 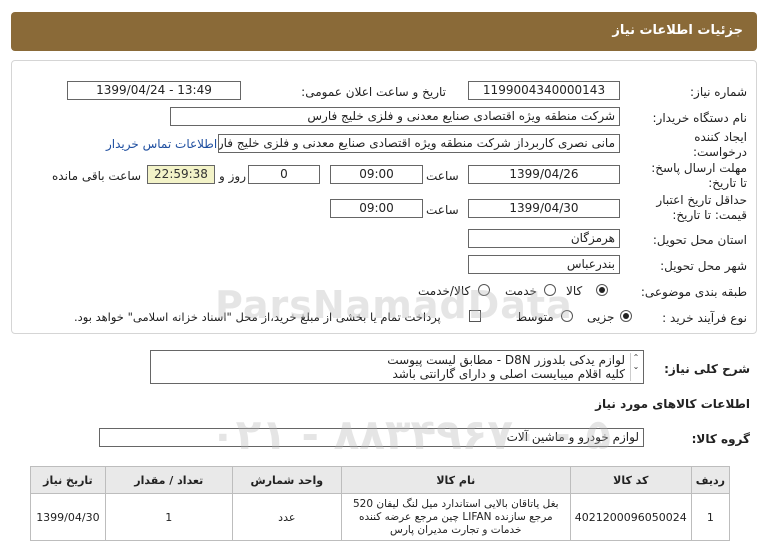 What do you see at coordinates (154, 90) in the screenshot?
I see `announce-datetime-field: 1399/04/24 - 13:49` at bounding box center [154, 90].